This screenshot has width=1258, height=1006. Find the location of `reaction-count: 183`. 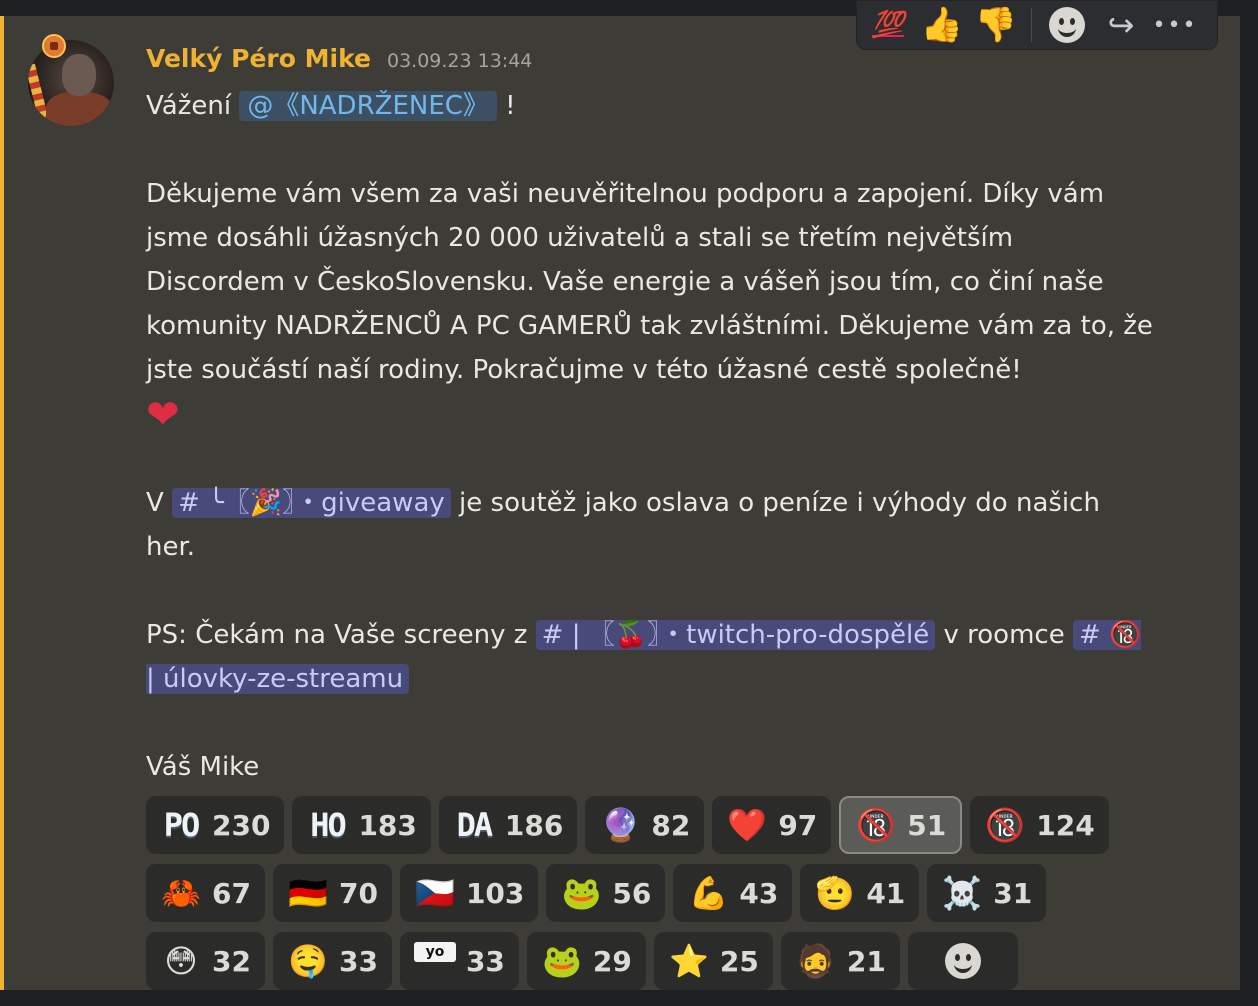

reaction-count: 183 is located at coordinates (387, 825).